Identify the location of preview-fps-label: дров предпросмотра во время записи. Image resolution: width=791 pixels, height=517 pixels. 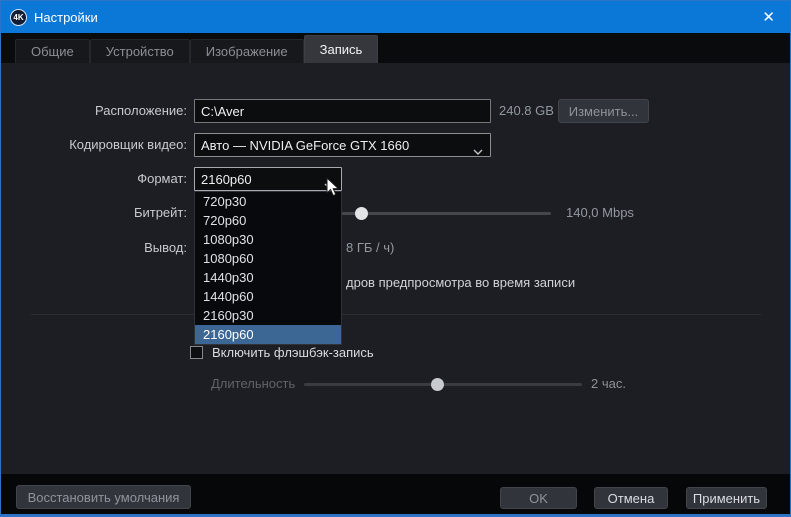
(461, 282).